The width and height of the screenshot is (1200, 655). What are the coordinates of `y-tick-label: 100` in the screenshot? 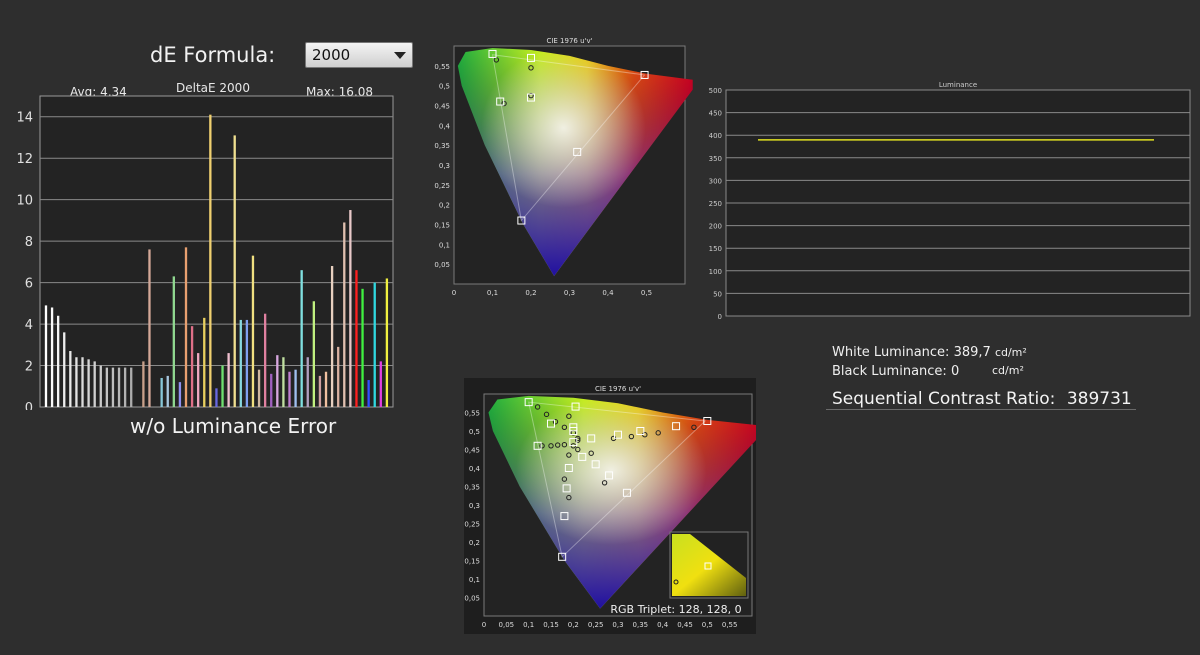 It's located at (715, 272).